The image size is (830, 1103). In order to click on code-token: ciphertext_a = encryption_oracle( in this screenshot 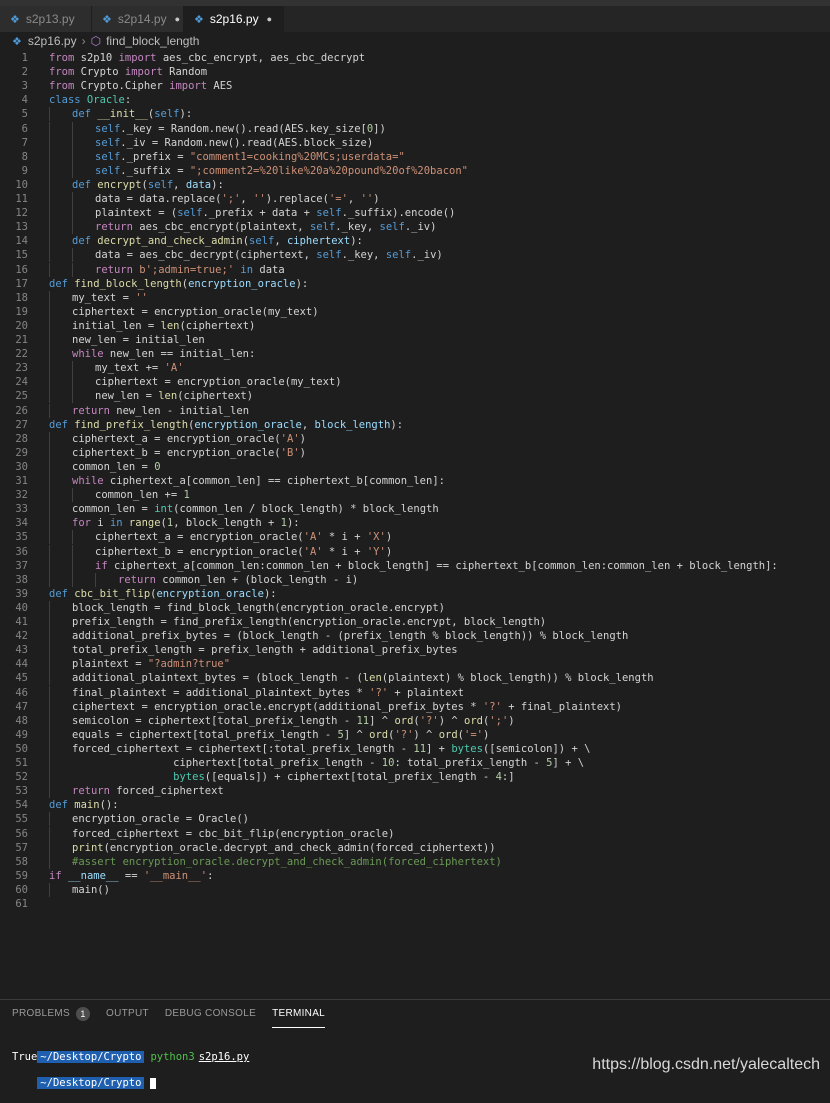, I will do `click(176, 438)`.